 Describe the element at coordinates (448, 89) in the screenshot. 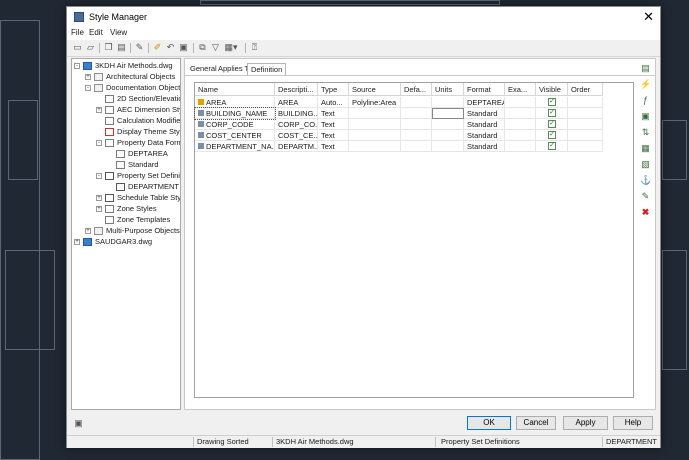

I see `column-header-units: Units` at that location.